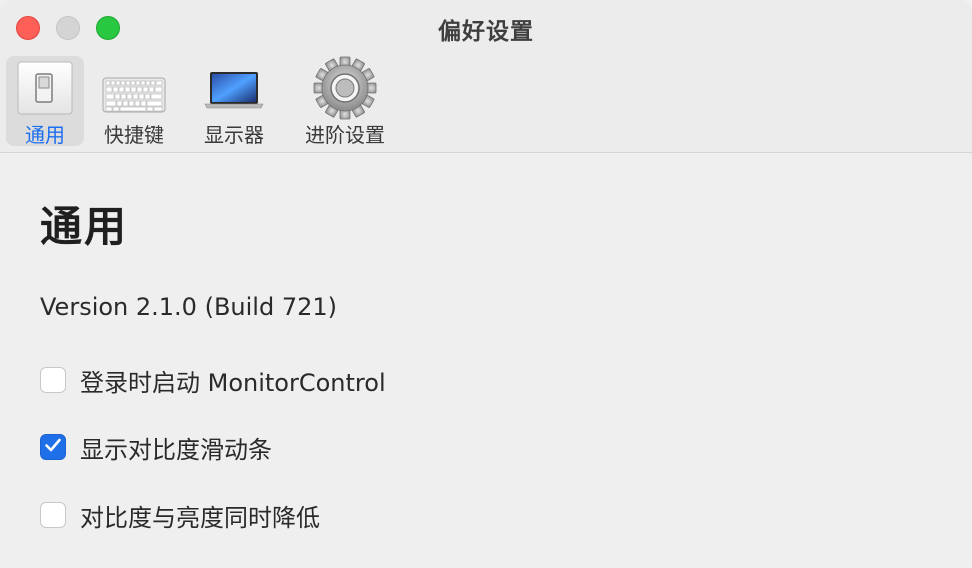 Image resolution: width=972 pixels, height=568 pixels. I want to click on show-contrast-slider-checkbox, so click(53, 447).